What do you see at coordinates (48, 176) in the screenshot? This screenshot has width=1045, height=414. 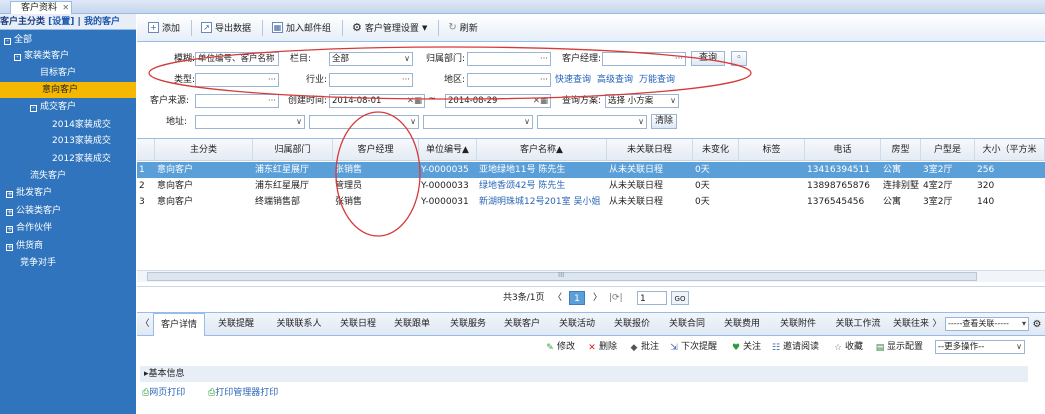 I see `sidebar-item: 流失客户` at bounding box center [48, 176].